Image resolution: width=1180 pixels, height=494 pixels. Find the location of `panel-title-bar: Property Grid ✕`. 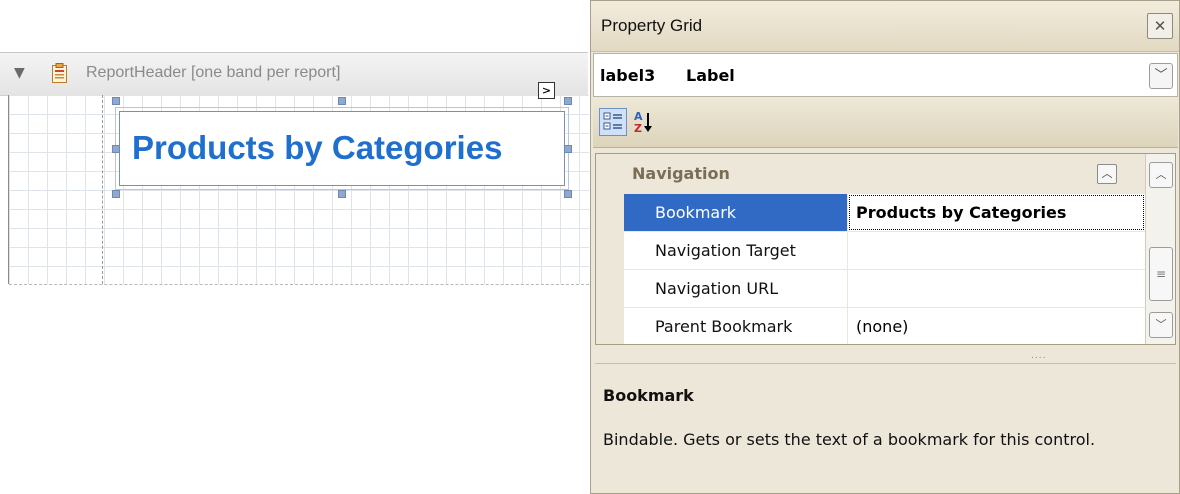

panel-title-bar: Property Grid ✕ is located at coordinates (885, 26).